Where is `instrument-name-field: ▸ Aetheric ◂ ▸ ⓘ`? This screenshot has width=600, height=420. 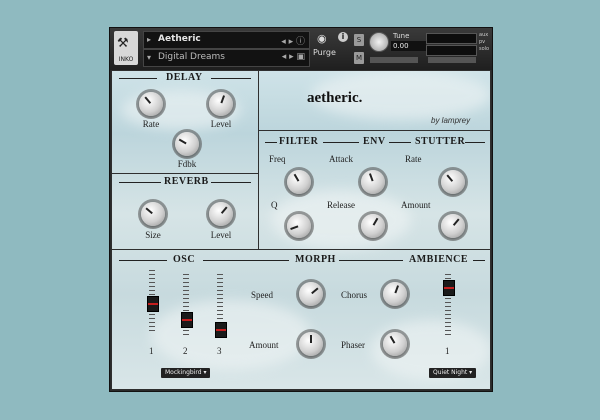 instrument-name-field: ▸ Aetheric ◂ ▸ ⓘ is located at coordinates (226, 40).